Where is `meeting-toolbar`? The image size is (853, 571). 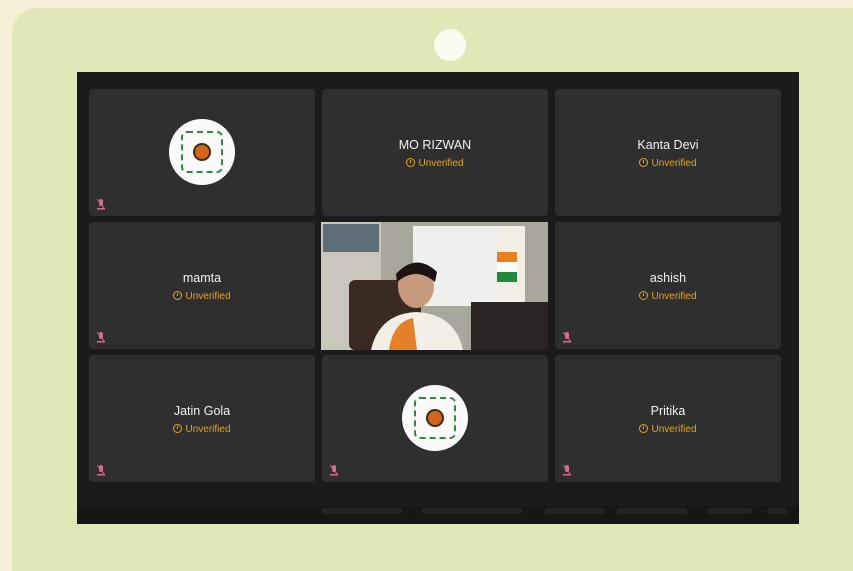
meeting-toolbar is located at coordinates (438, 515).